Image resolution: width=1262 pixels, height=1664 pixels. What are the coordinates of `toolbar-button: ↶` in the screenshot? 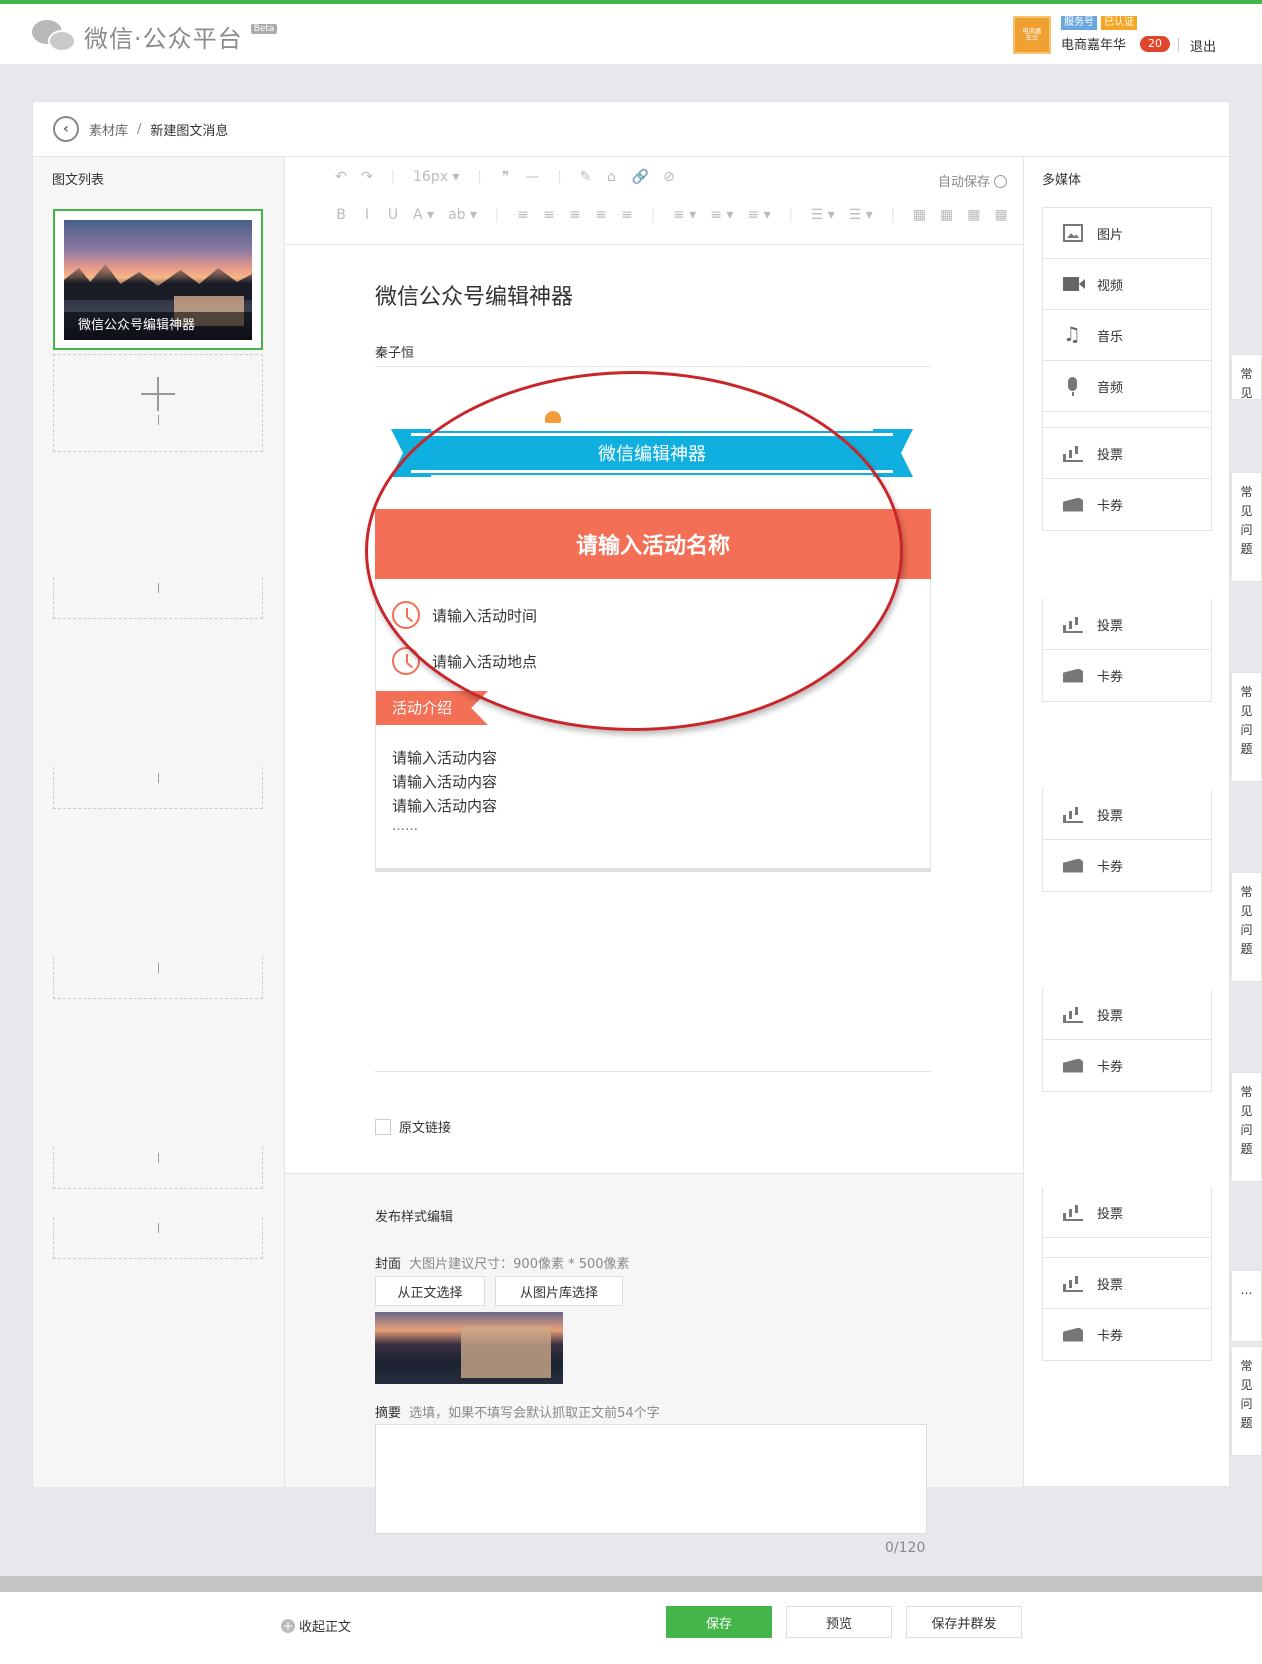 It's located at (341, 177).